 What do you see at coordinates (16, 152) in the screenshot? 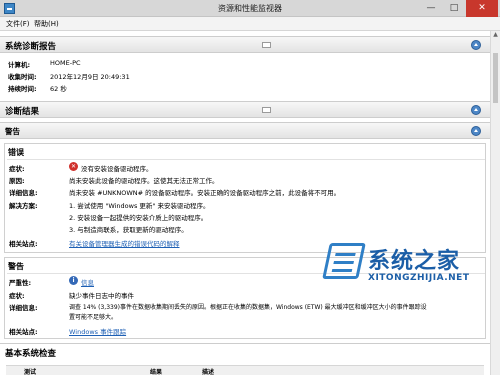
I see `error-title: 错误` at bounding box center [16, 152].